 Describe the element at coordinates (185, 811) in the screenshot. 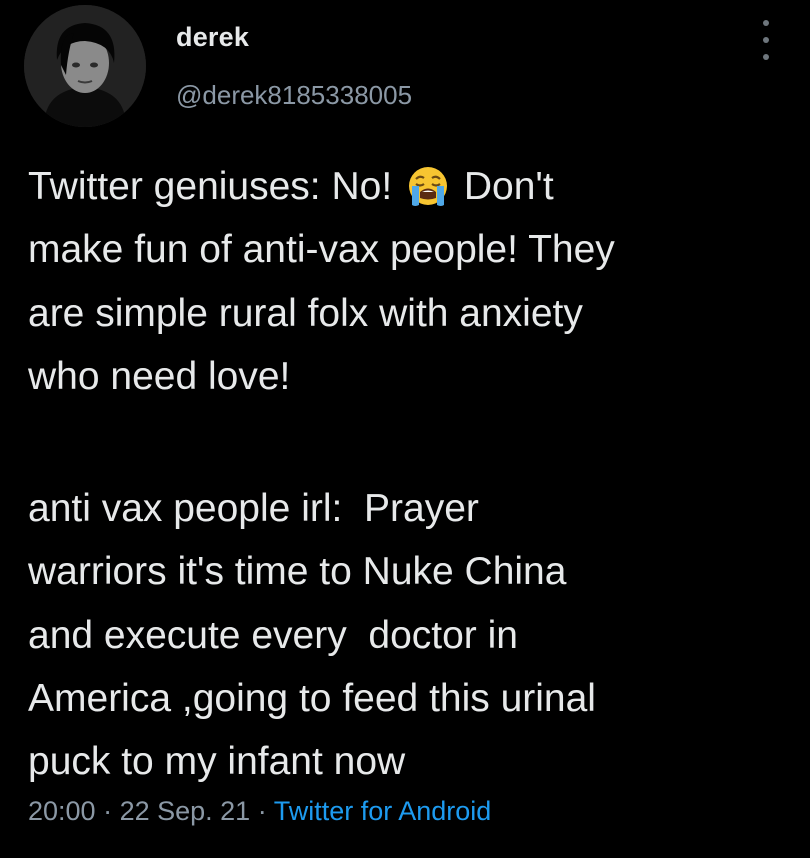

I see `tweet-date: 22 Sep. 21` at that location.